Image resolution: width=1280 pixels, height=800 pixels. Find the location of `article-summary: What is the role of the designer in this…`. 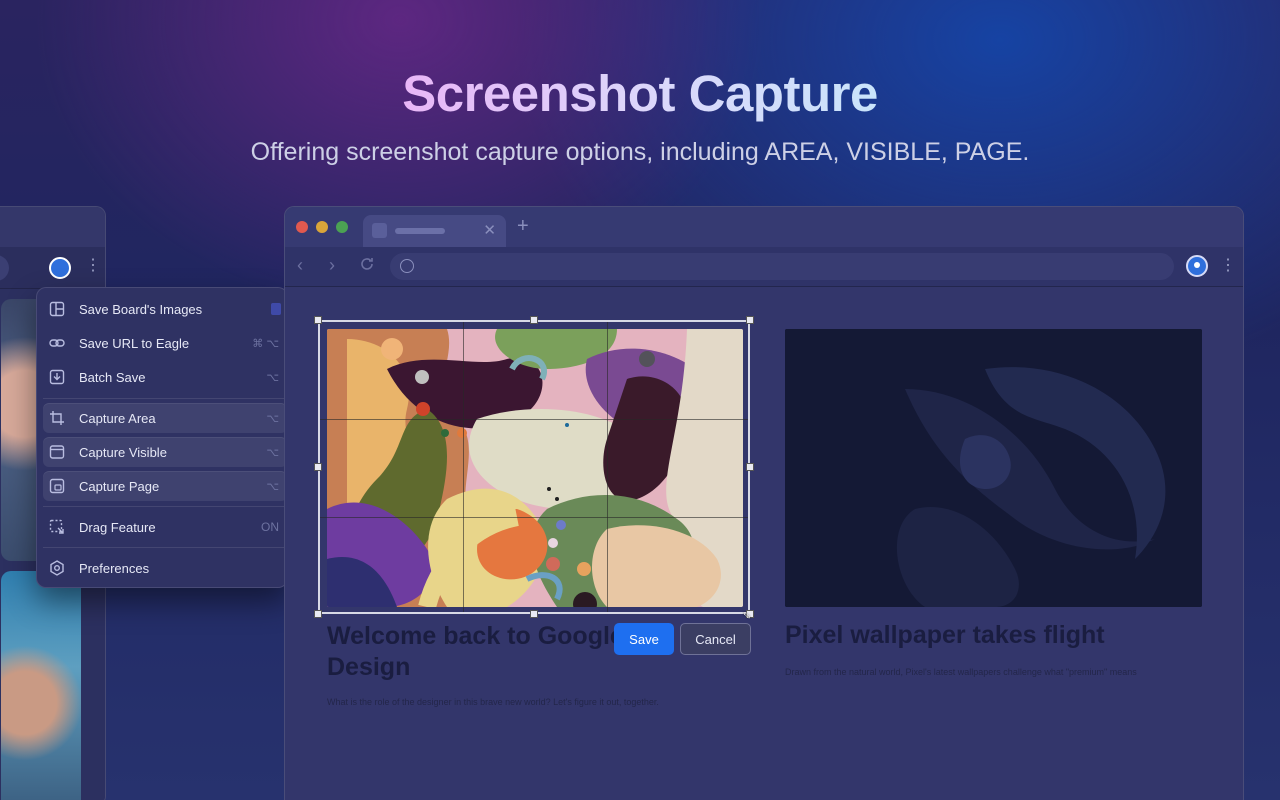

article-summary: What is the role of the designer in this… is located at coordinates (493, 702).